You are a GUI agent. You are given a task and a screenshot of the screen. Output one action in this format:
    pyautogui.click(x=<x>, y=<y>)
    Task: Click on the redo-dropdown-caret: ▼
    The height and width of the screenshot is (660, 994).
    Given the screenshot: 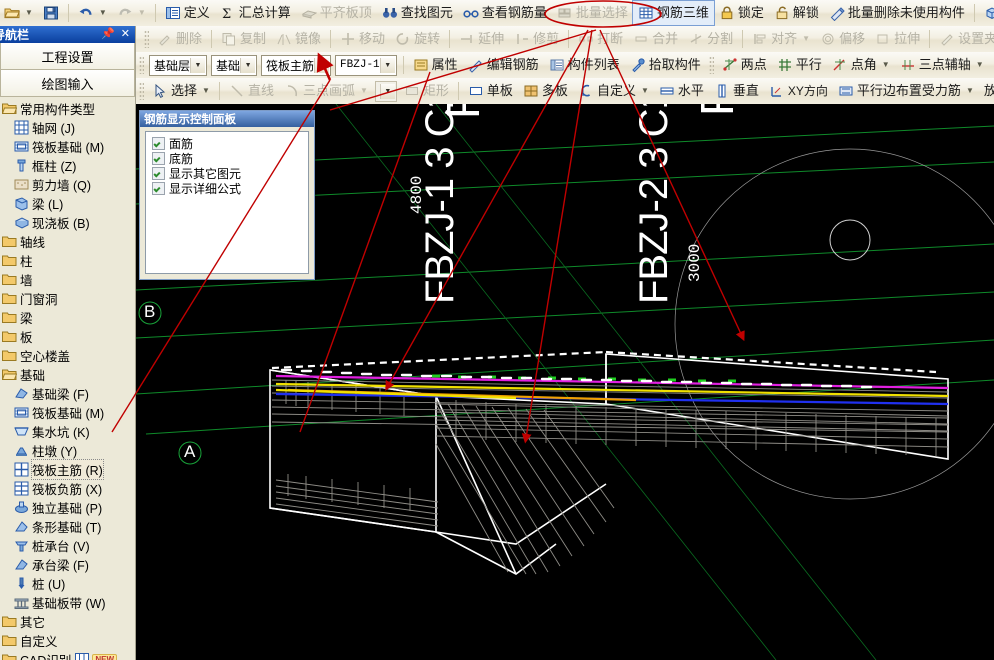 What is the action you would take?
    pyautogui.click(x=142, y=13)
    